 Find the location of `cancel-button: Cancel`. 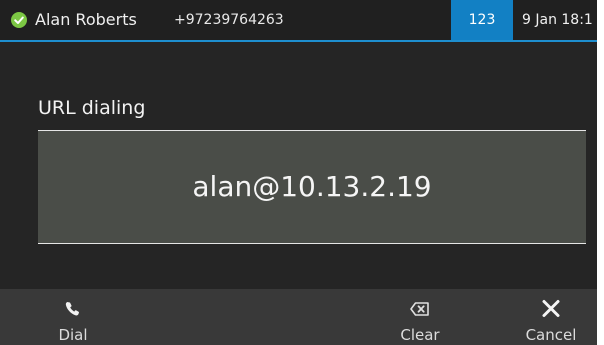

cancel-button: Cancel is located at coordinates (551, 317).